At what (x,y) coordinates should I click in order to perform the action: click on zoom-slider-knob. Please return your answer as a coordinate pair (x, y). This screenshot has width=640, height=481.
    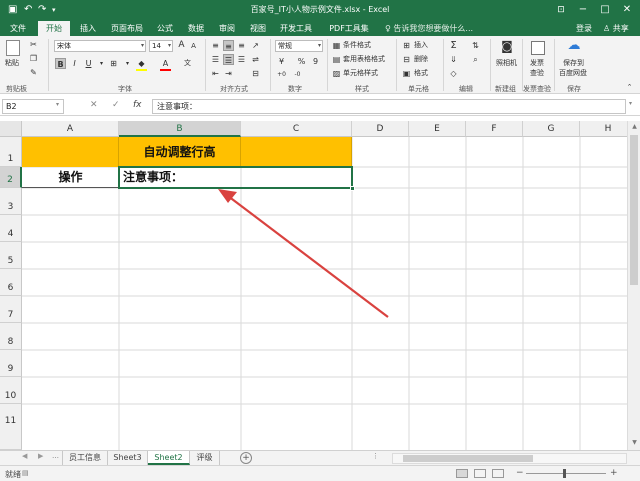
    Looking at the image, I should click on (564, 473).